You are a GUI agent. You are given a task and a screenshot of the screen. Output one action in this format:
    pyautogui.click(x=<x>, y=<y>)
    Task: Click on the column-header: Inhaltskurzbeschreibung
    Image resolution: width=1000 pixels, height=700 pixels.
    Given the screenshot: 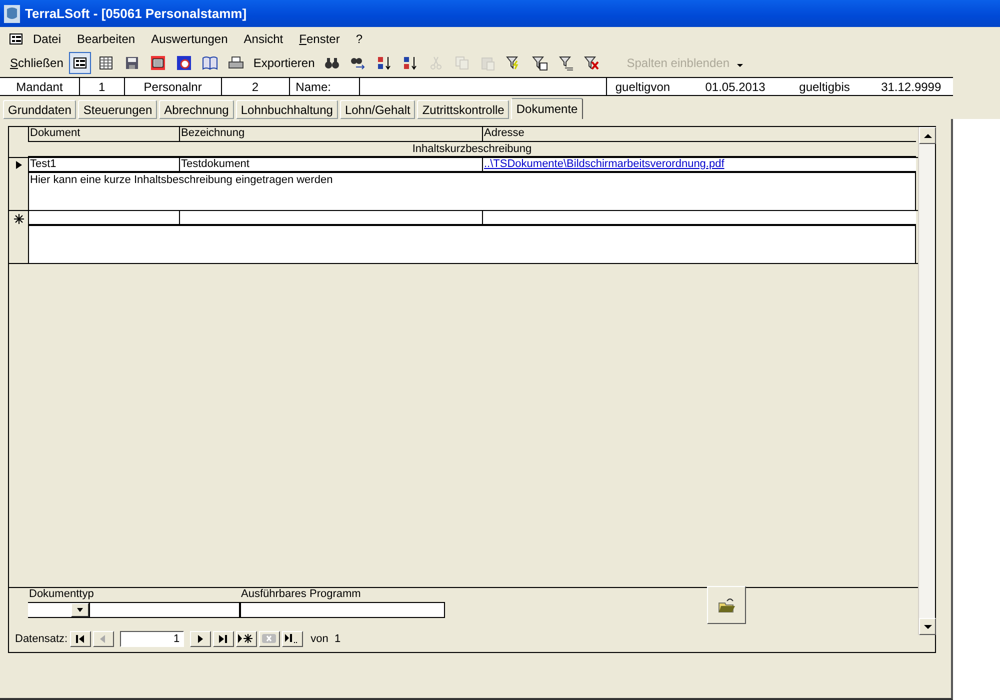 What is the action you would take?
    pyautogui.click(x=472, y=149)
    